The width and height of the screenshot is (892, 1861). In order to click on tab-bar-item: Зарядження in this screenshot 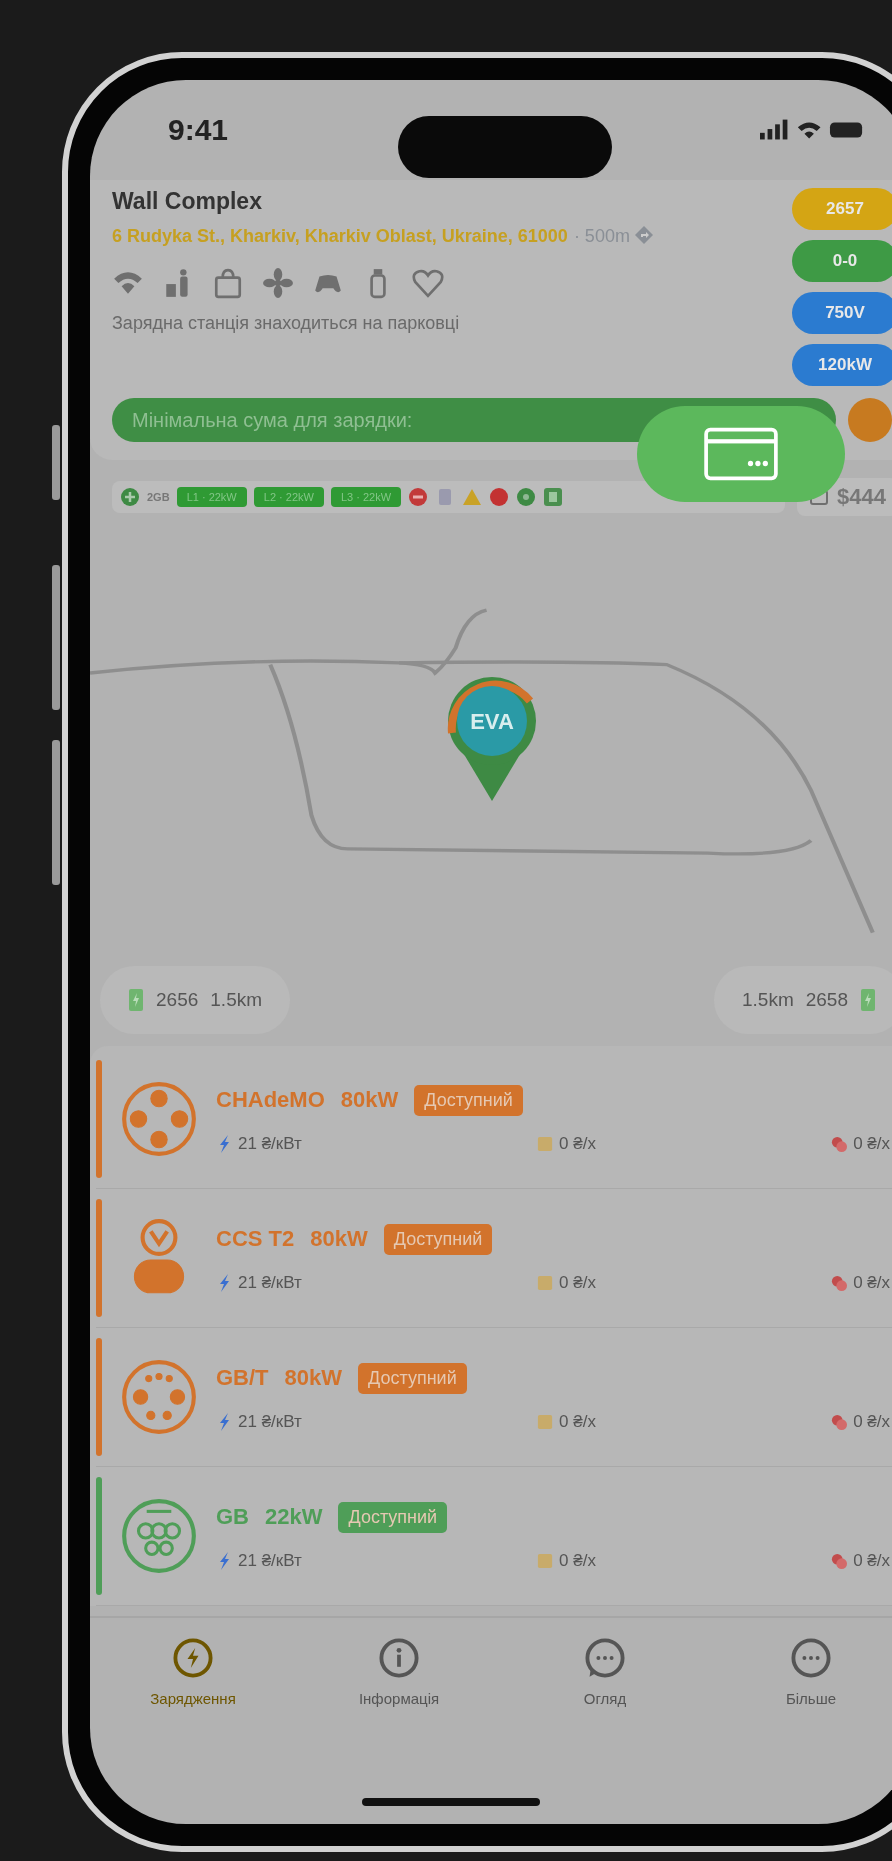, I will do `click(193, 1671)`.